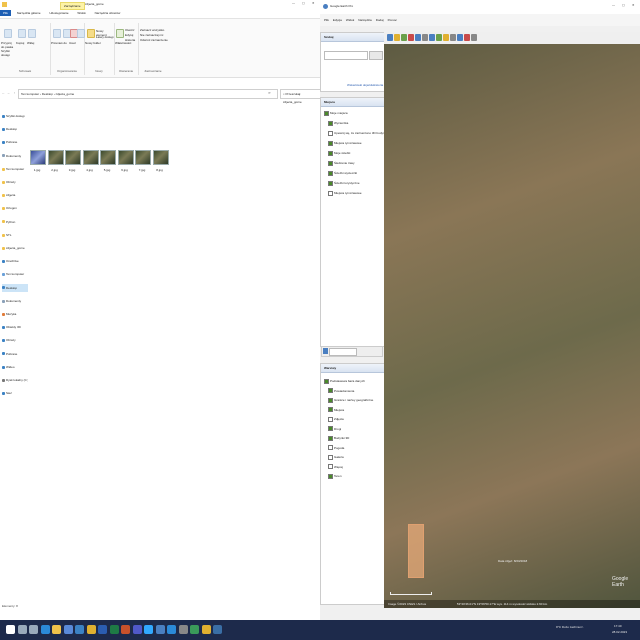  I want to click on file-item: 1.jpg, so click(38, 161).